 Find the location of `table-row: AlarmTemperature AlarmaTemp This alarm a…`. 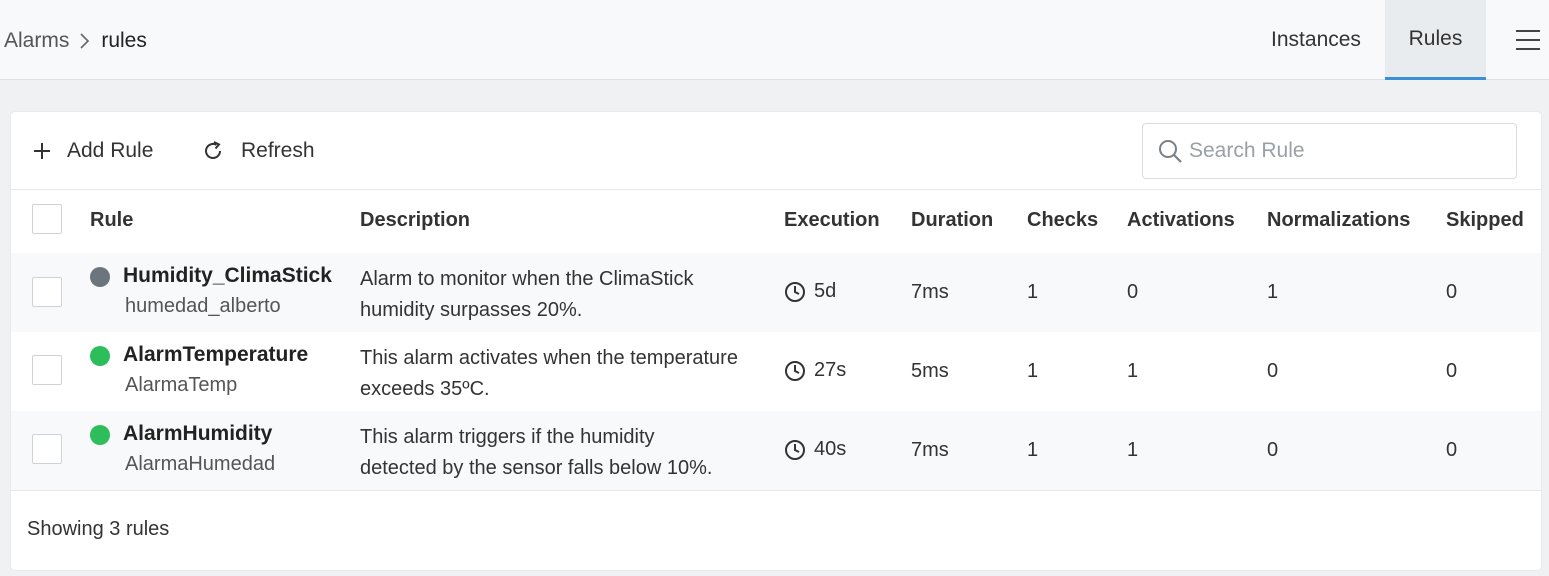

table-row: AlarmTemperature AlarmaTemp This alarm a… is located at coordinates (776, 371).